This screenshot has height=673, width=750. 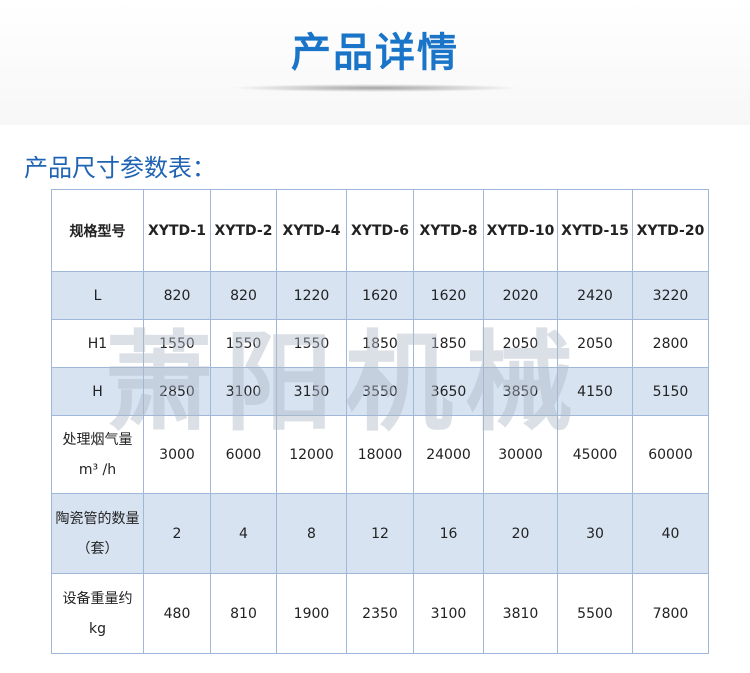 What do you see at coordinates (520, 295) in the screenshot?
I see `table-cell: 2020` at bounding box center [520, 295].